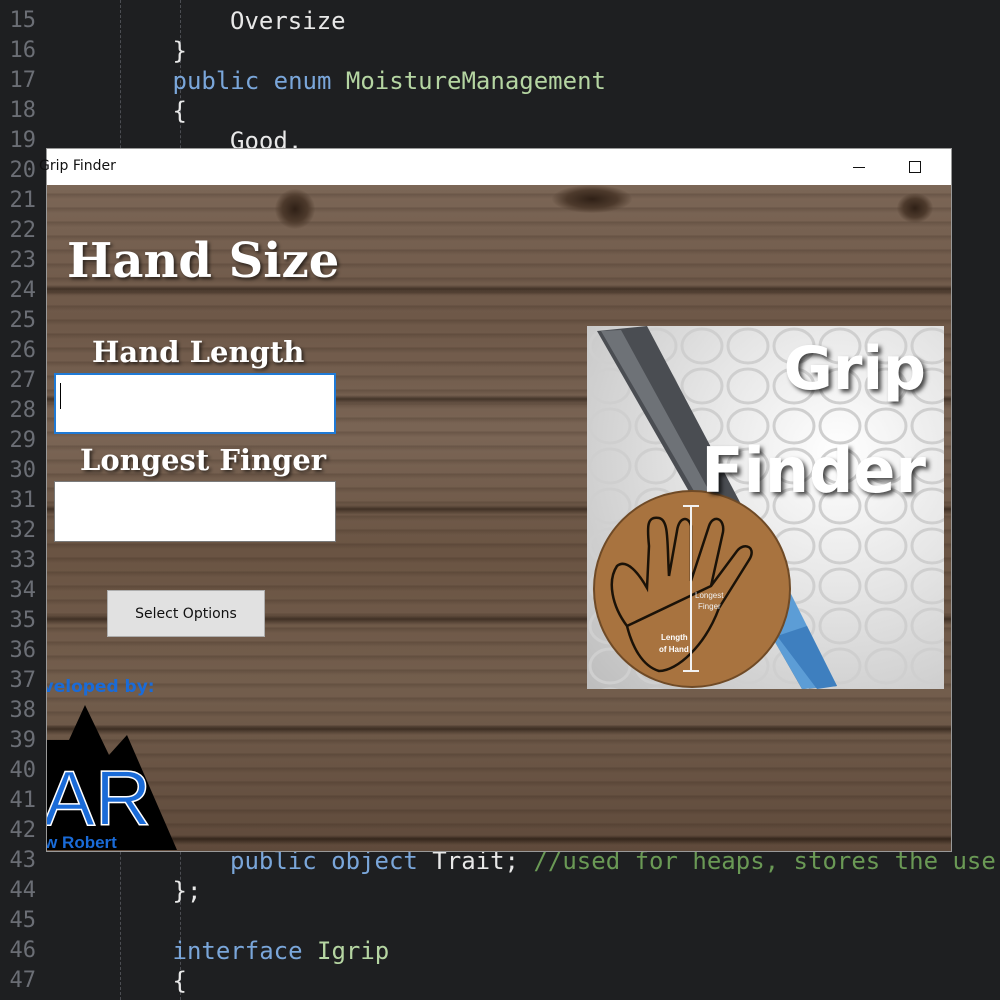 The height and width of the screenshot is (1000, 1000). Describe the element at coordinates (23, 290) in the screenshot. I see `line-number: 24` at that location.